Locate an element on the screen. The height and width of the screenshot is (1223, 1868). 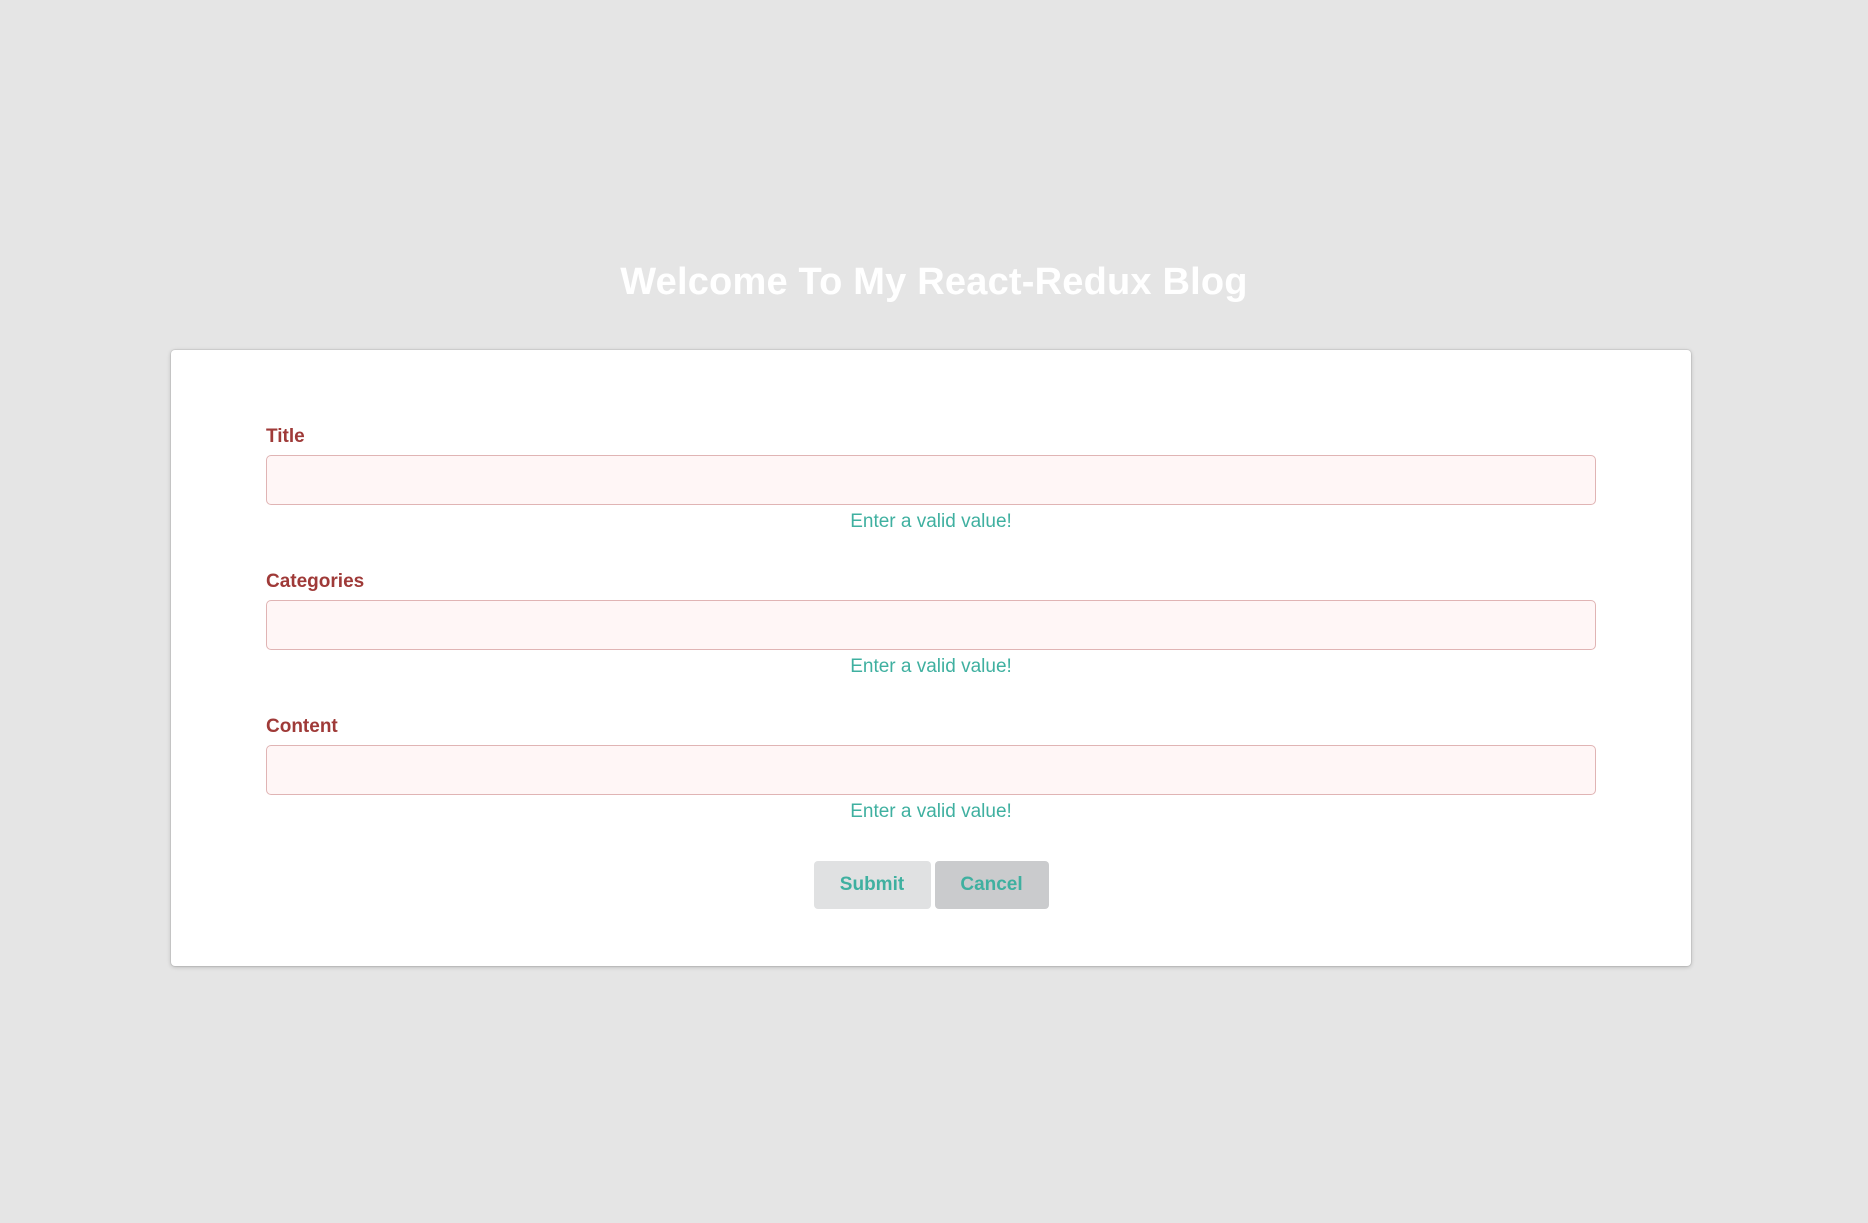
title-label: Title is located at coordinates (285, 436).